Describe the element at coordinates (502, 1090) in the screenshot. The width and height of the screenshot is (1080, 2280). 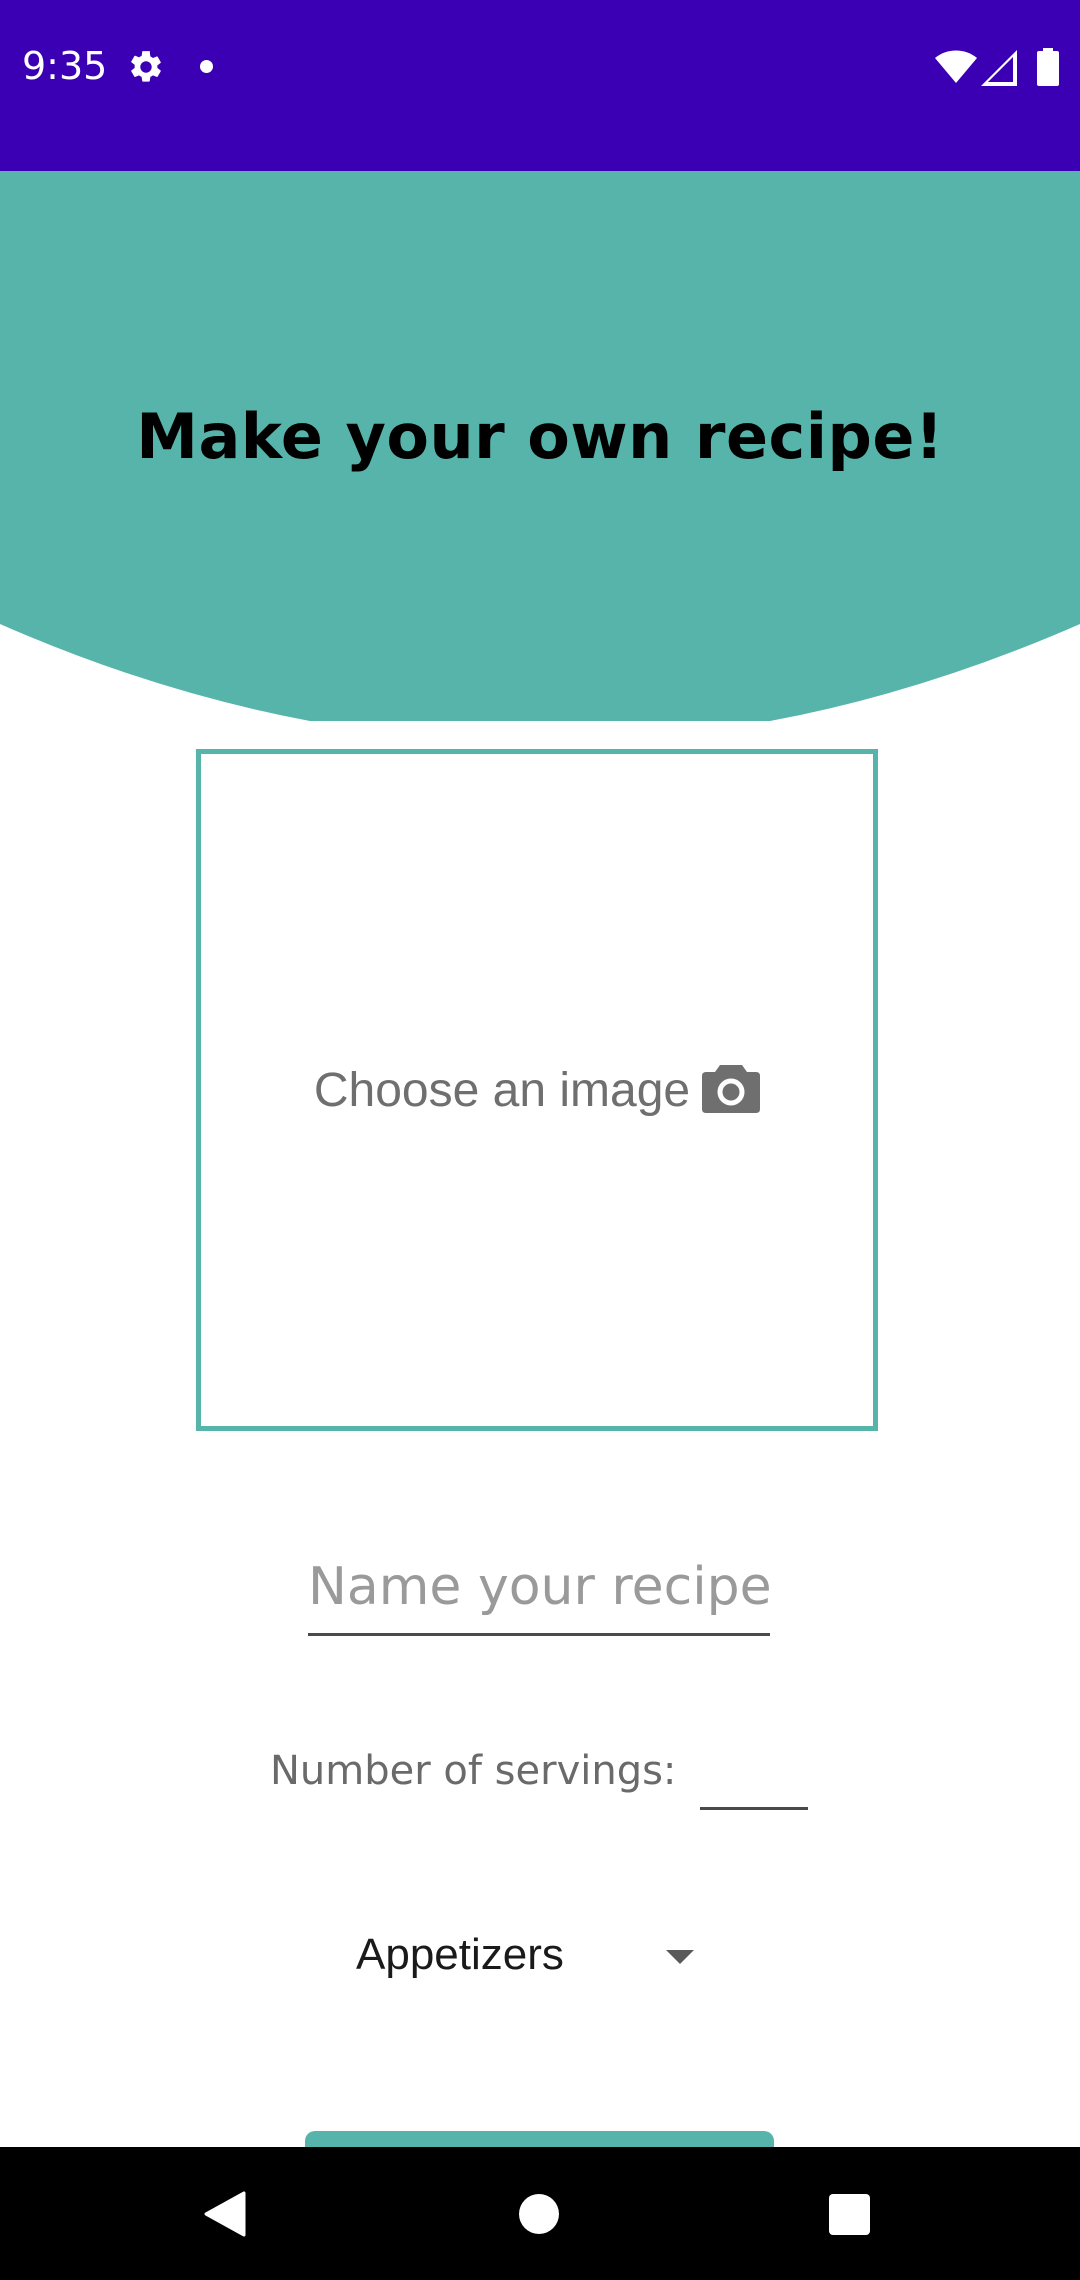
I see `image-chooser-label: Choose an image` at that location.